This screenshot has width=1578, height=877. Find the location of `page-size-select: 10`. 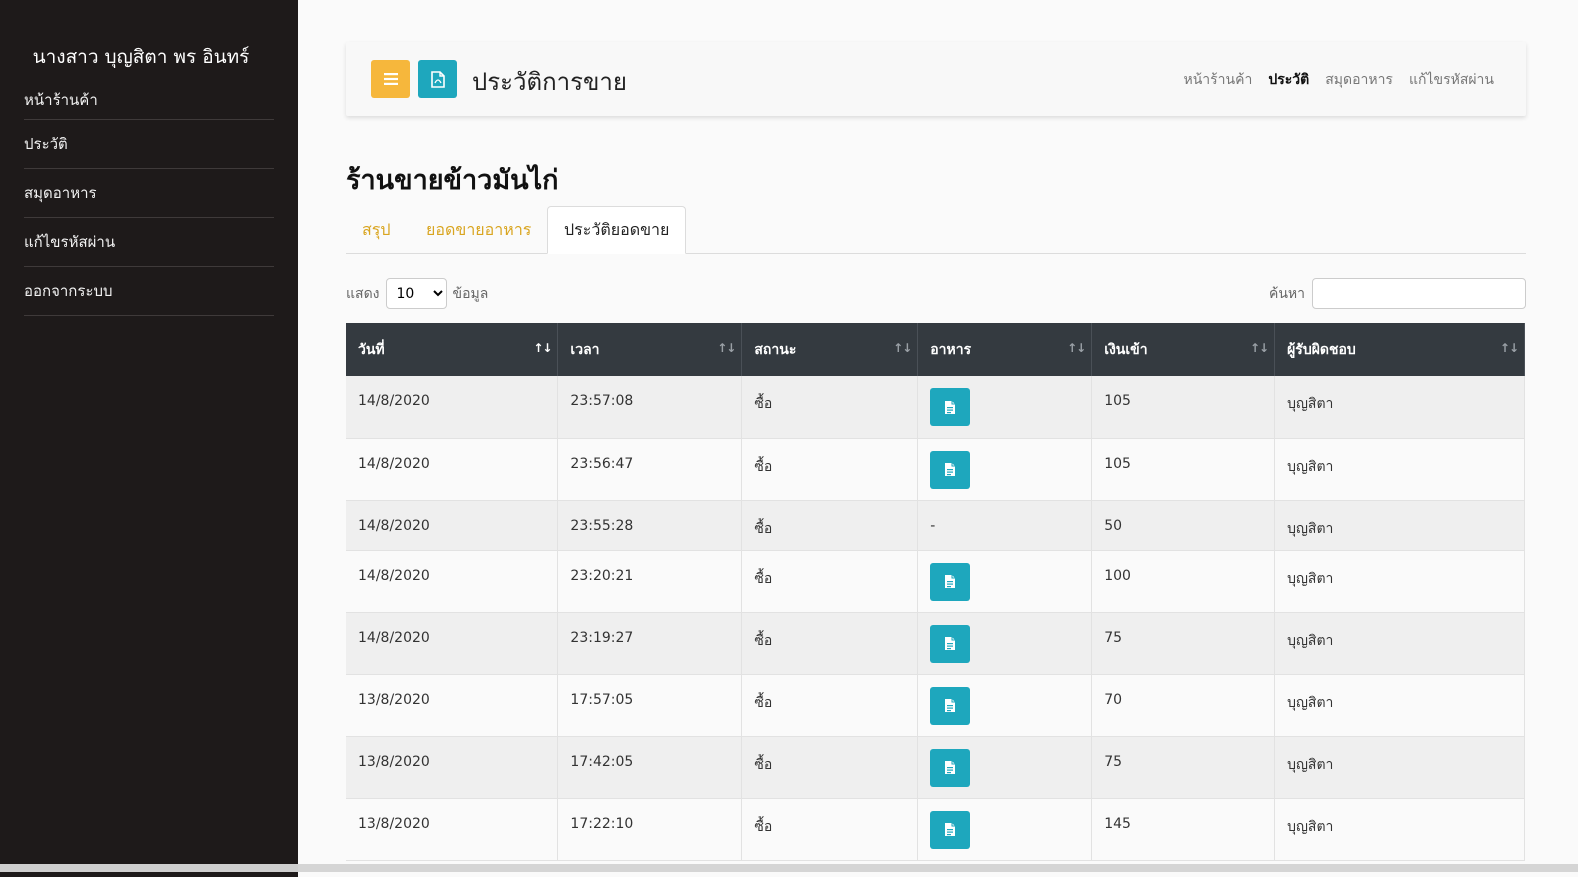

page-size-select: 10 is located at coordinates (416, 293).